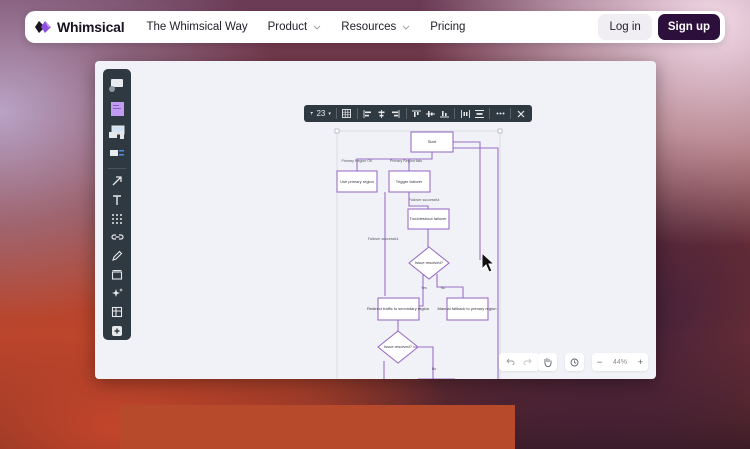 The image size is (750, 449). I want to click on hand-tool-button, so click(547, 362).